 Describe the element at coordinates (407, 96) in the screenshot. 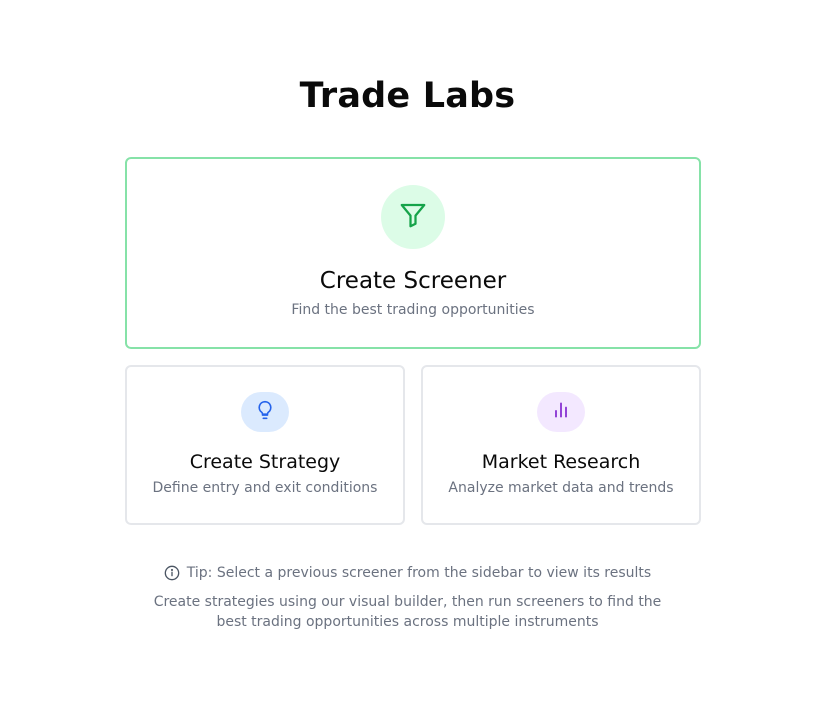

I see `page-title: Trade Labs` at that location.